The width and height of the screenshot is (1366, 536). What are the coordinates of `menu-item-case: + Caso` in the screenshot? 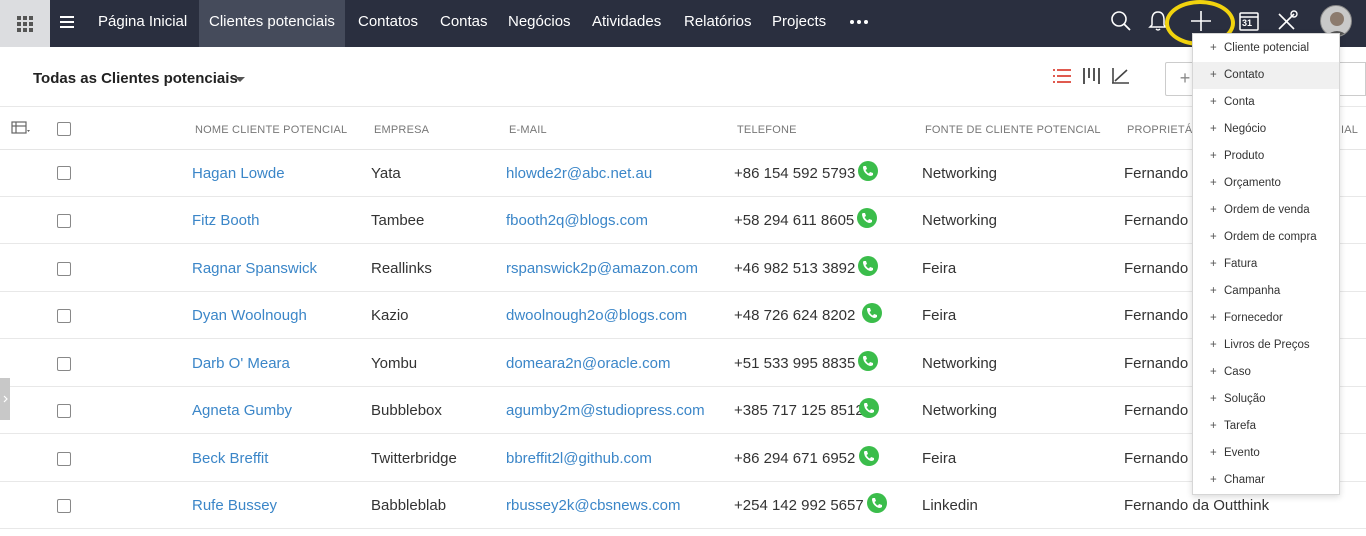 It's located at (1266, 372).